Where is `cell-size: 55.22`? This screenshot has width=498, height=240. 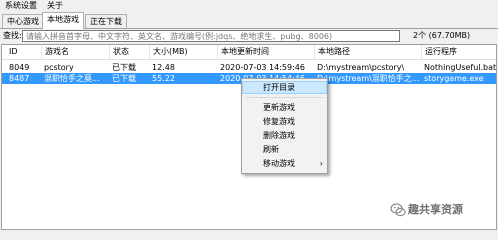
cell-size: 55.22 is located at coordinates (163, 78).